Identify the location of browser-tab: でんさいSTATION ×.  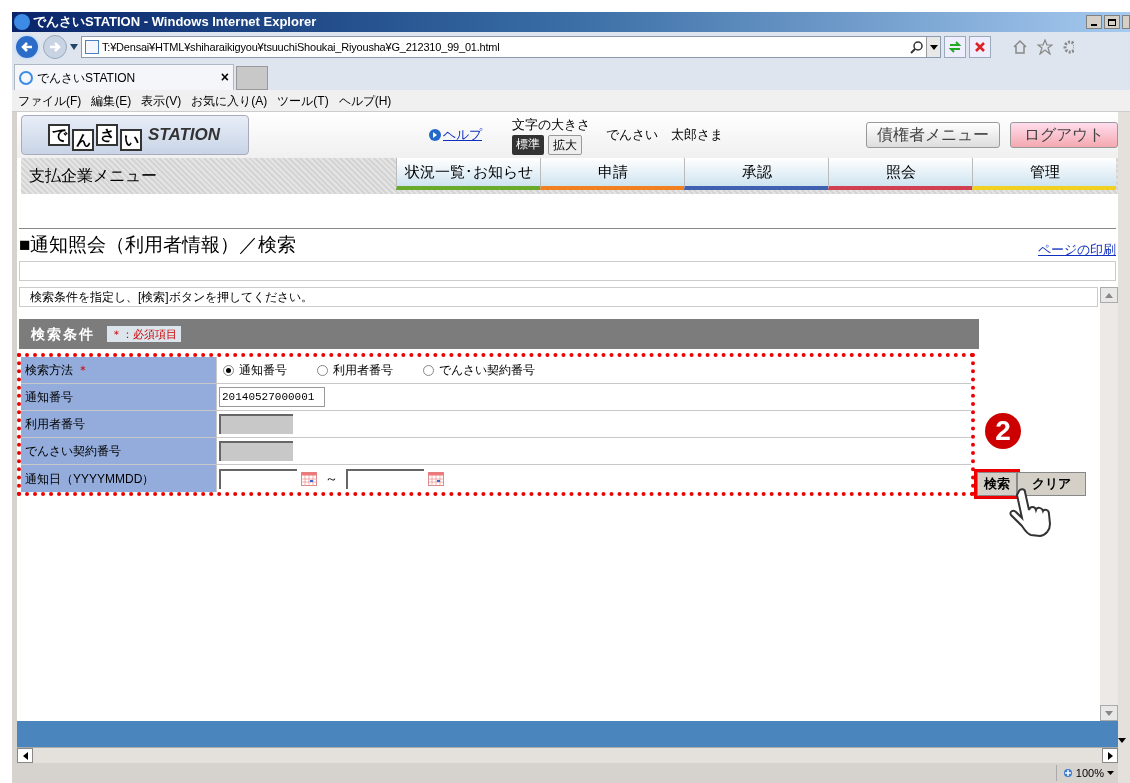
(124, 77).